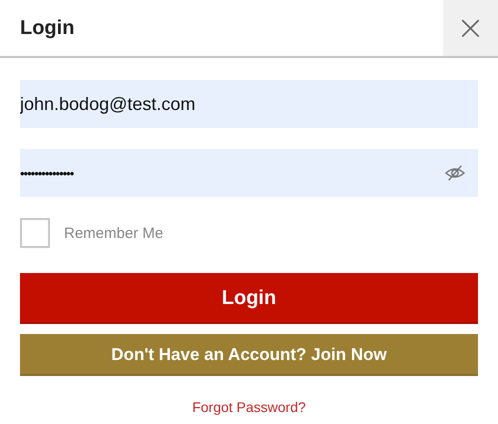 The width and height of the screenshot is (498, 424). What do you see at coordinates (35, 233) in the screenshot?
I see `remember-checkbox` at bounding box center [35, 233].